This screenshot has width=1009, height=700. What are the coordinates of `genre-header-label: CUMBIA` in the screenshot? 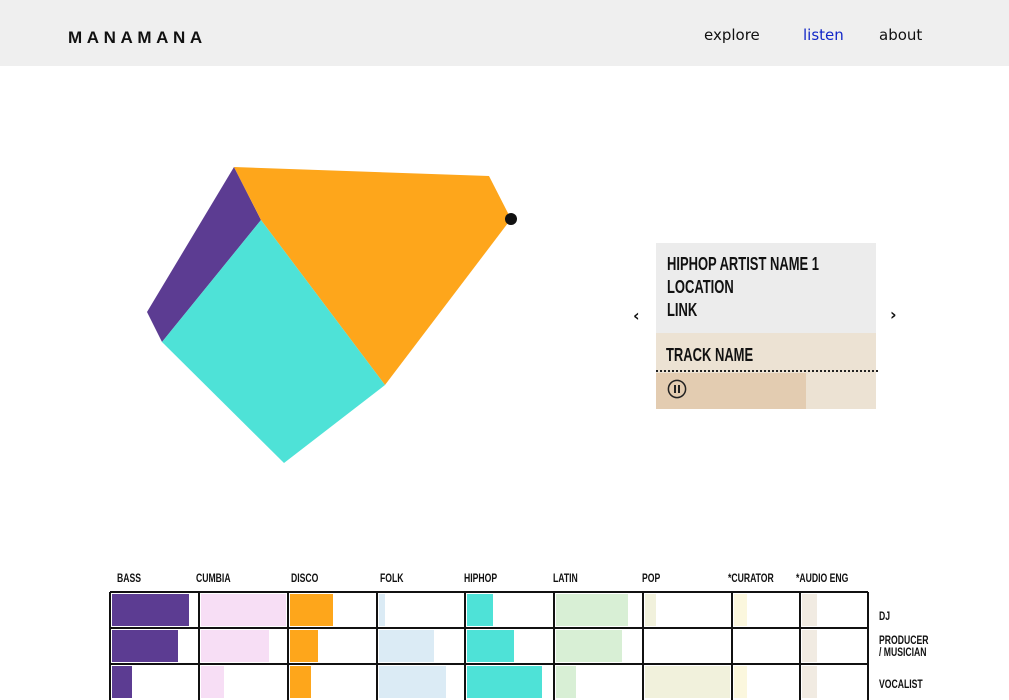 It's located at (213, 578).